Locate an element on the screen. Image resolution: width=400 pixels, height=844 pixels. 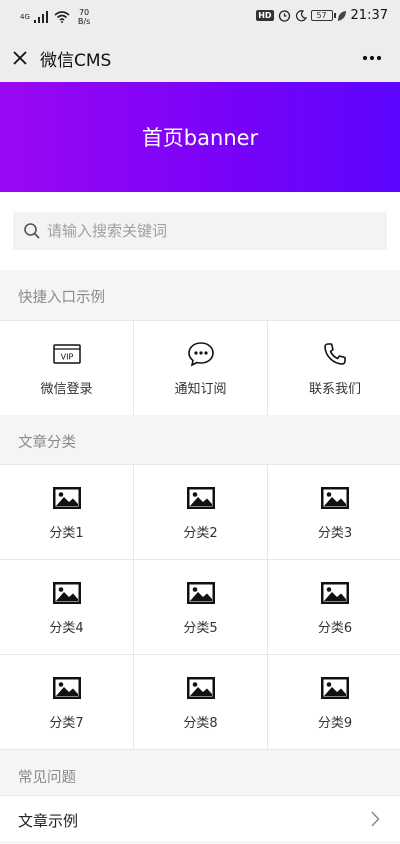
category-item: 分类1 is located at coordinates (66, 512).